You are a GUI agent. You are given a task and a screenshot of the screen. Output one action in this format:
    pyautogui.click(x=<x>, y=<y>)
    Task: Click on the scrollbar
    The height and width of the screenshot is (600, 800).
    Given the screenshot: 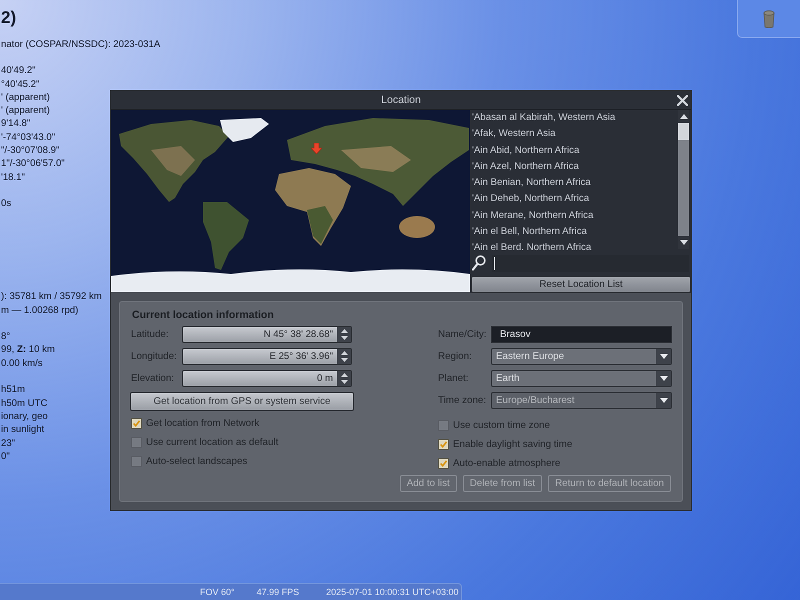 What is the action you would take?
    pyautogui.click(x=683, y=179)
    